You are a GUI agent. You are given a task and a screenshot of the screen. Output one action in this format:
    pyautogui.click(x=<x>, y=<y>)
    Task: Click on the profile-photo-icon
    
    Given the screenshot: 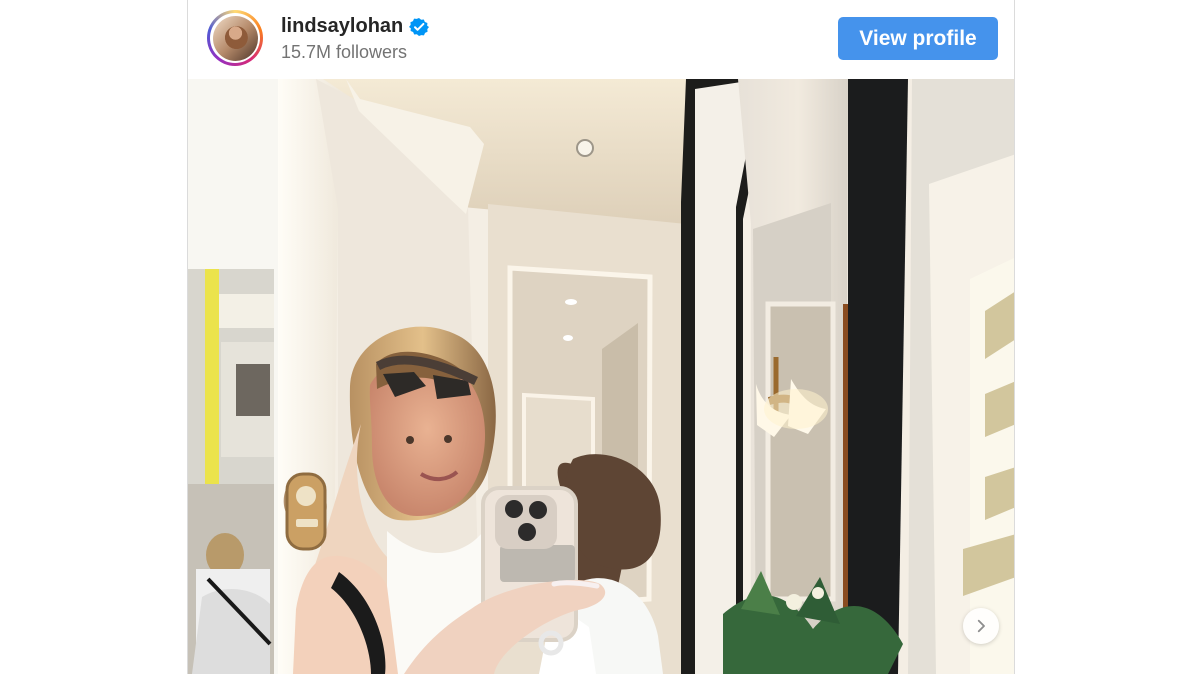 What is the action you would take?
    pyautogui.click(x=235, y=38)
    